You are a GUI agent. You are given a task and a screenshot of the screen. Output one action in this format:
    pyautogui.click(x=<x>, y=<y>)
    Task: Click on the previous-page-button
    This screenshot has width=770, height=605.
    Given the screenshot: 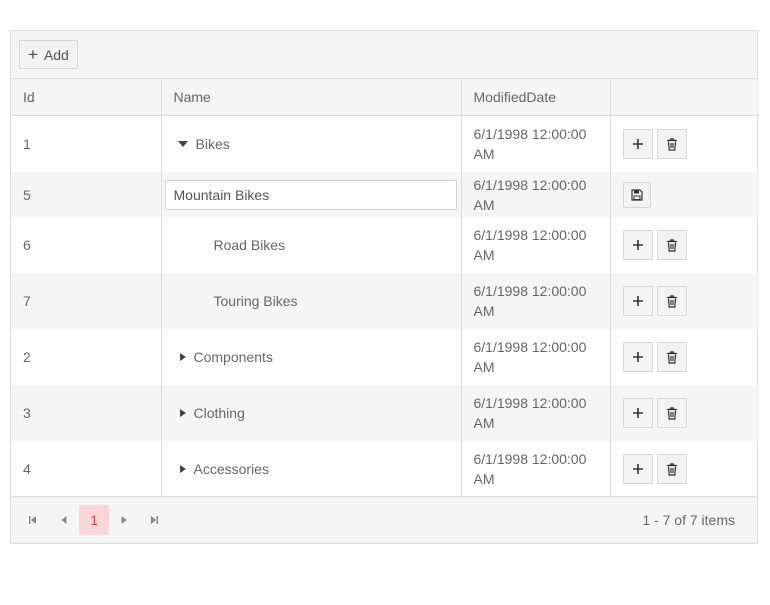 What is the action you would take?
    pyautogui.click(x=64, y=520)
    